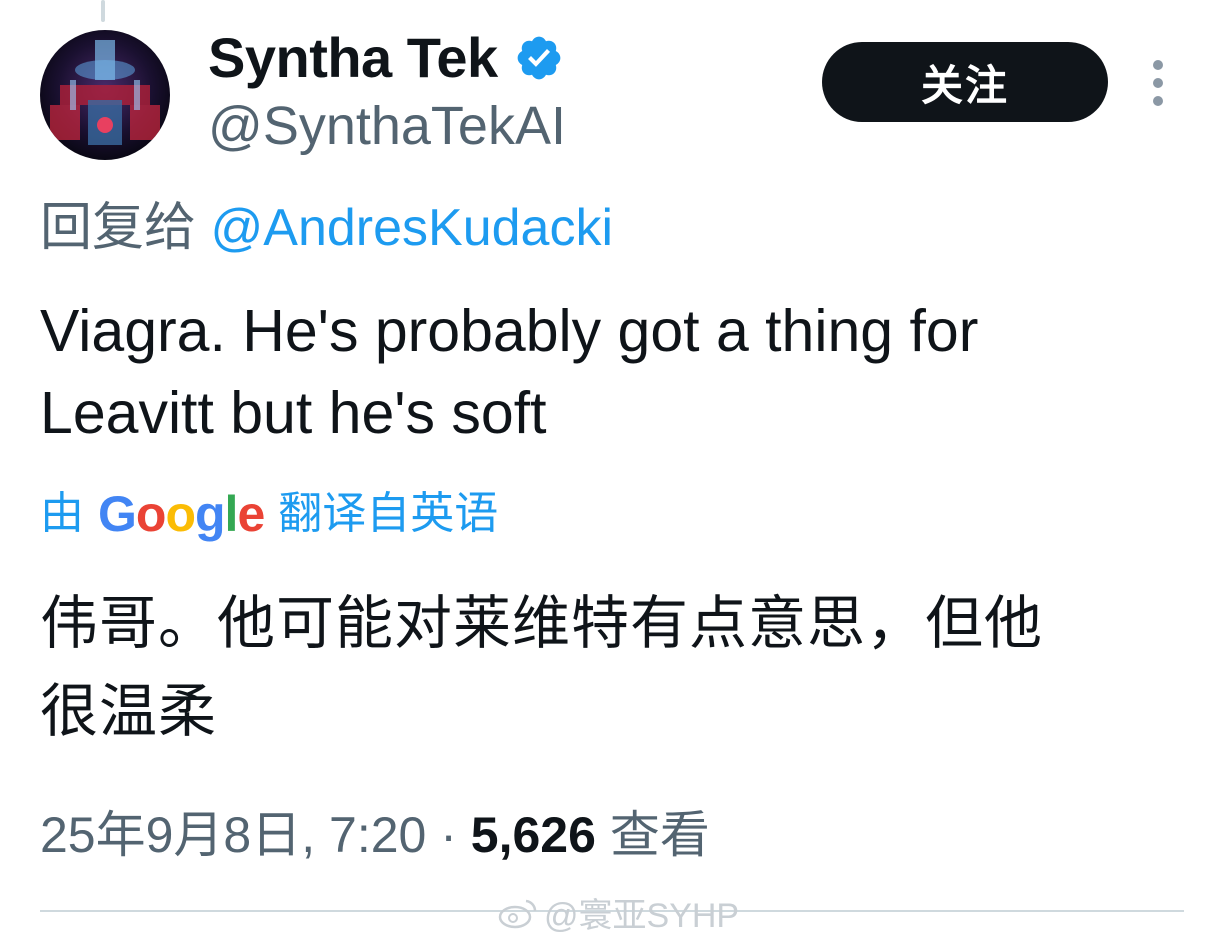 This screenshot has height=940, width=1224. I want to click on views-label: 查看, so click(659, 835).